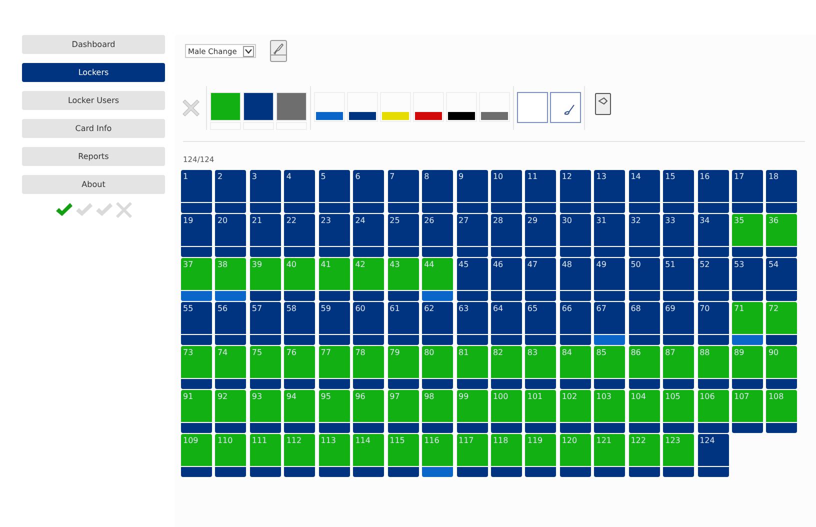 The height and width of the screenshot is (527, 816). I want to click on locker-tile: 8, so click(438, 186).